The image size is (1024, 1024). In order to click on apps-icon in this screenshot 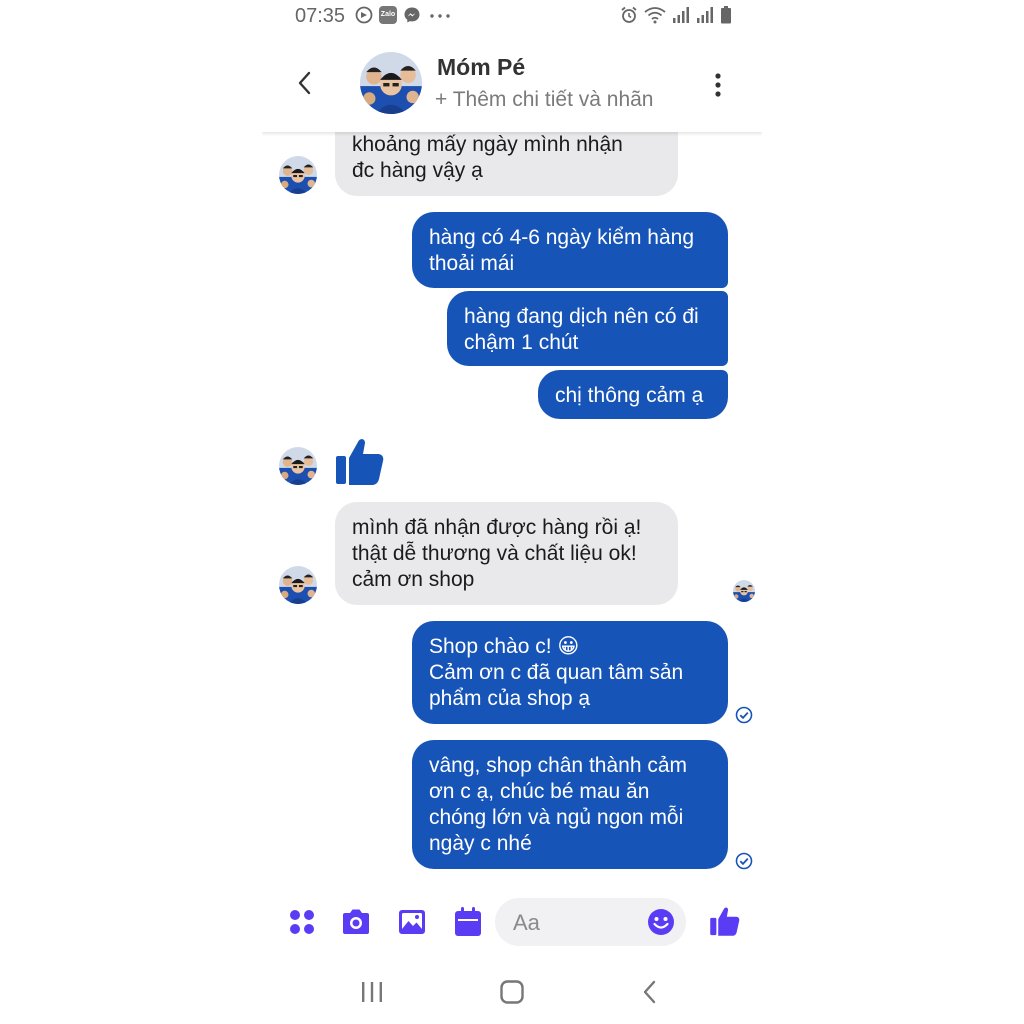, I will do `click(302, 922)`.